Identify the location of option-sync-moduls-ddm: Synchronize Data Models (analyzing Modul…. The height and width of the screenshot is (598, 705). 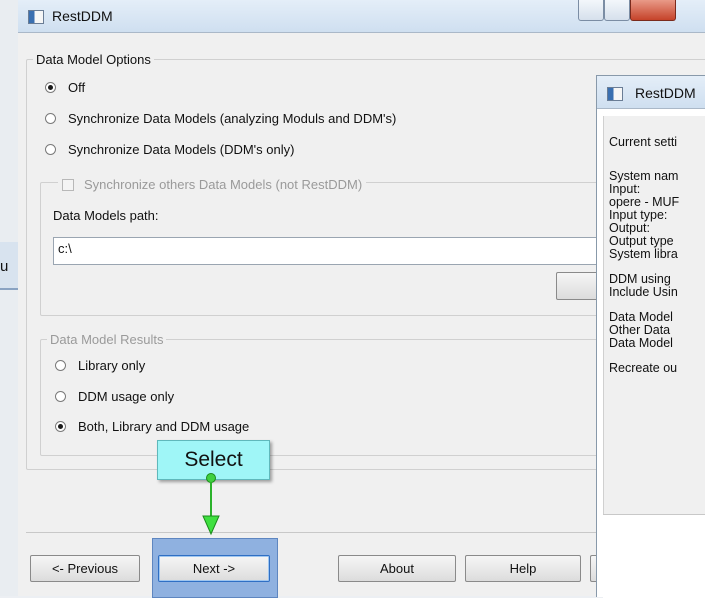
(220, 118).